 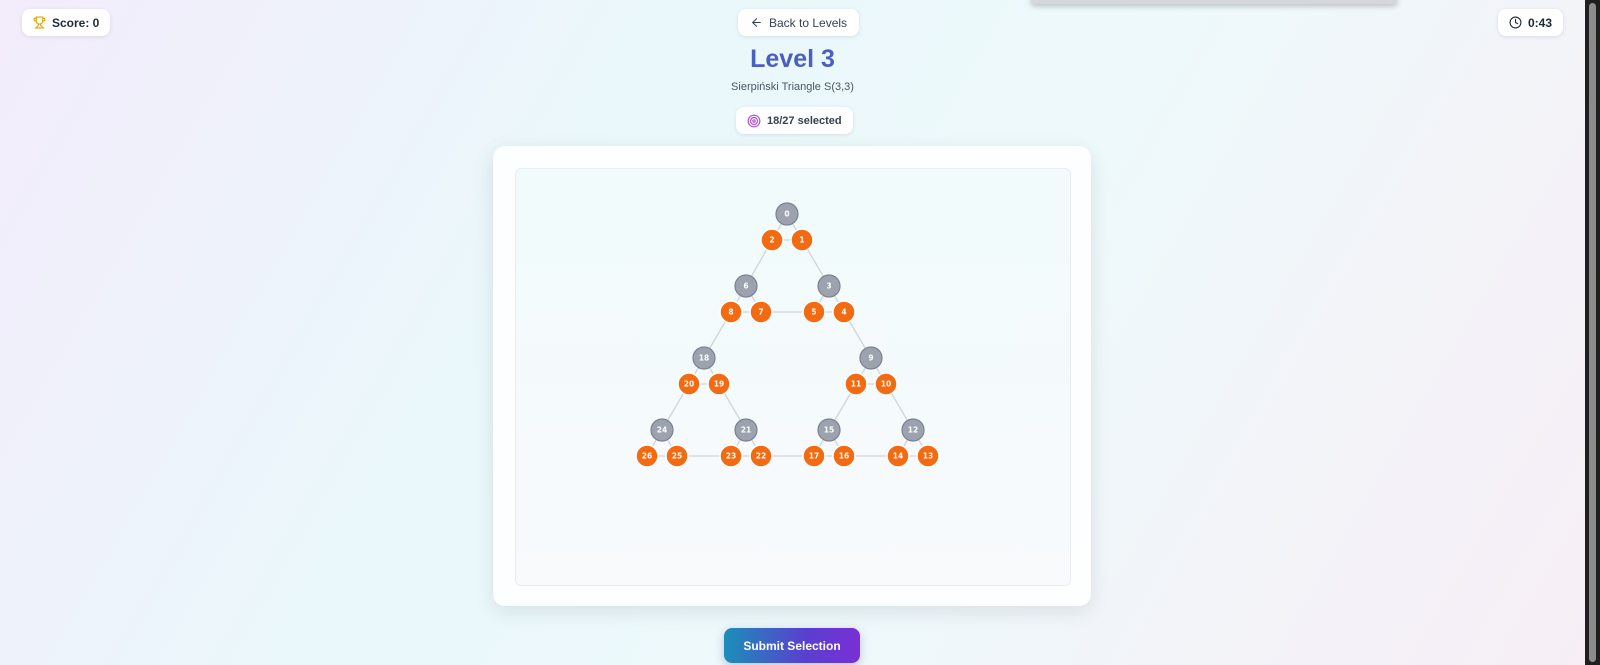 What do you see at coordinates (1592, 332) in the screenshot?
I see `scrollbar-thumb` at bounding box center [1592, 332].